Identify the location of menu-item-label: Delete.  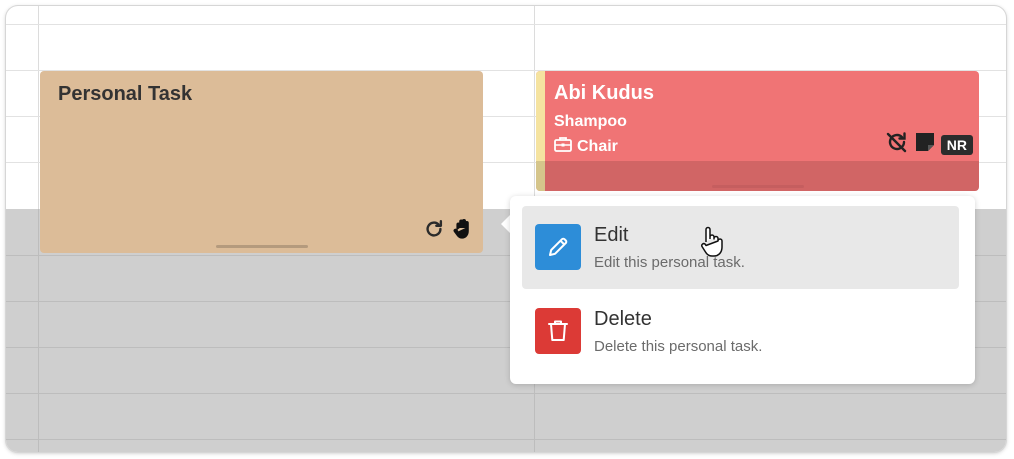
(623, 319).